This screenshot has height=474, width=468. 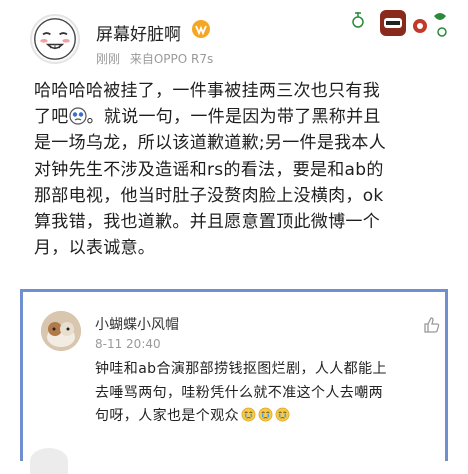 I want to click on comment-line: 去唾骂两句，哇粉凭什么就不准这个人去嘲两, so click(x=239, y=392).